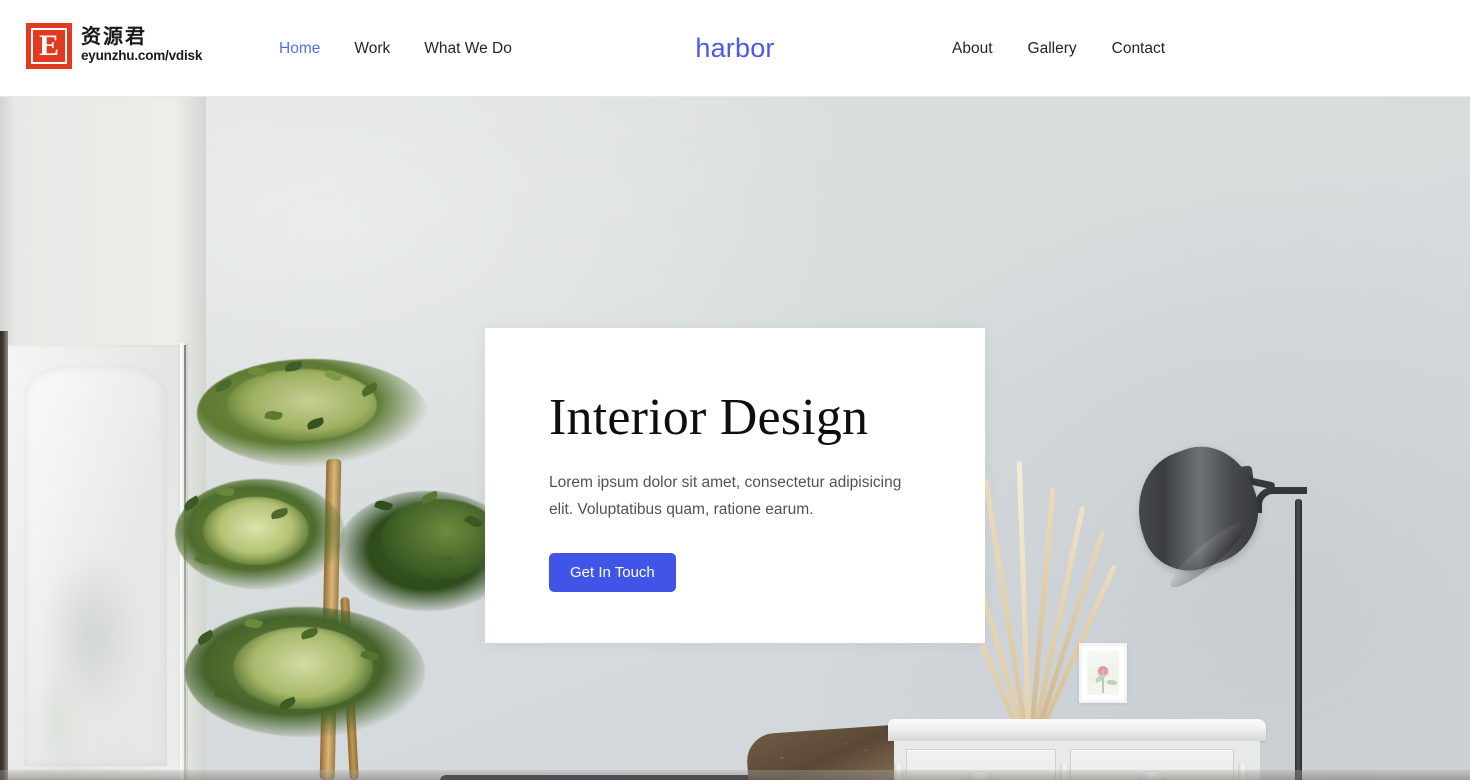 This screenshot has width=1470, height=780. What do you see at coordinates (372, 49) in the screenshot?
I see `nav-link-work: Work` at bounding box center [372, 49].